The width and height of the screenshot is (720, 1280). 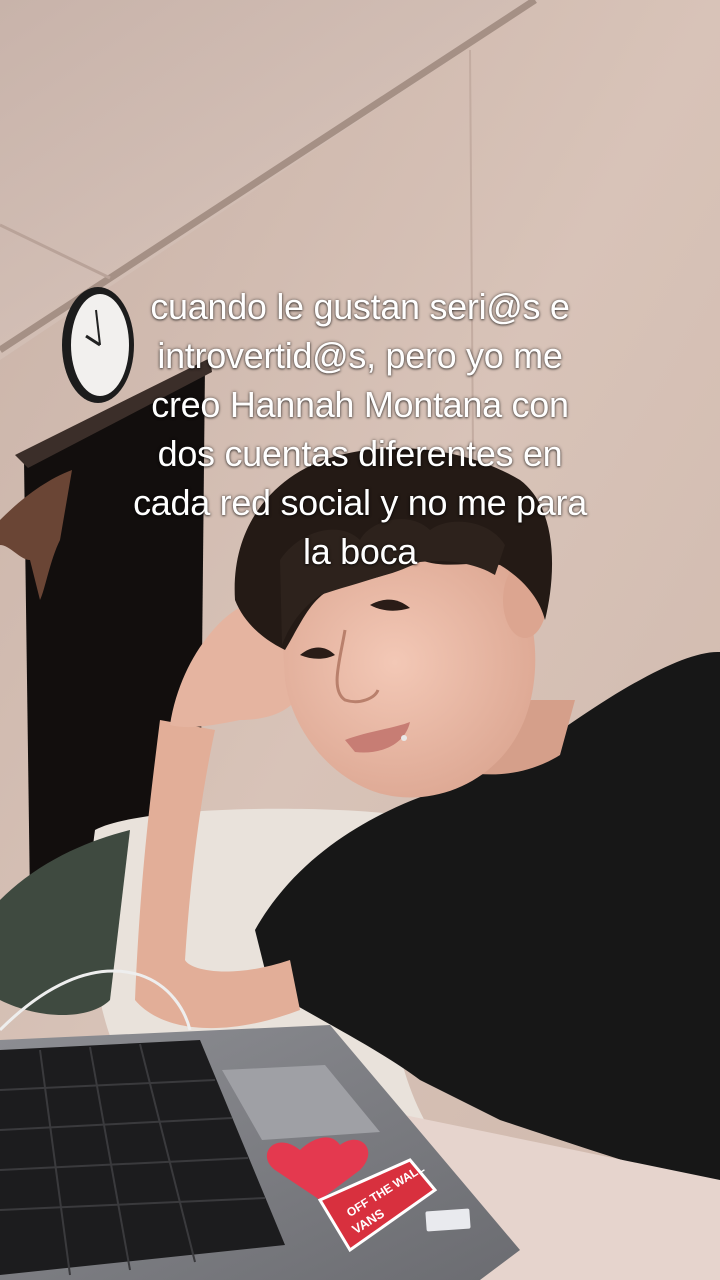 What do you see at coordinates (448, 1220) in the screenshot?
I see `intel-badge` at bounding box center [448, 1220].